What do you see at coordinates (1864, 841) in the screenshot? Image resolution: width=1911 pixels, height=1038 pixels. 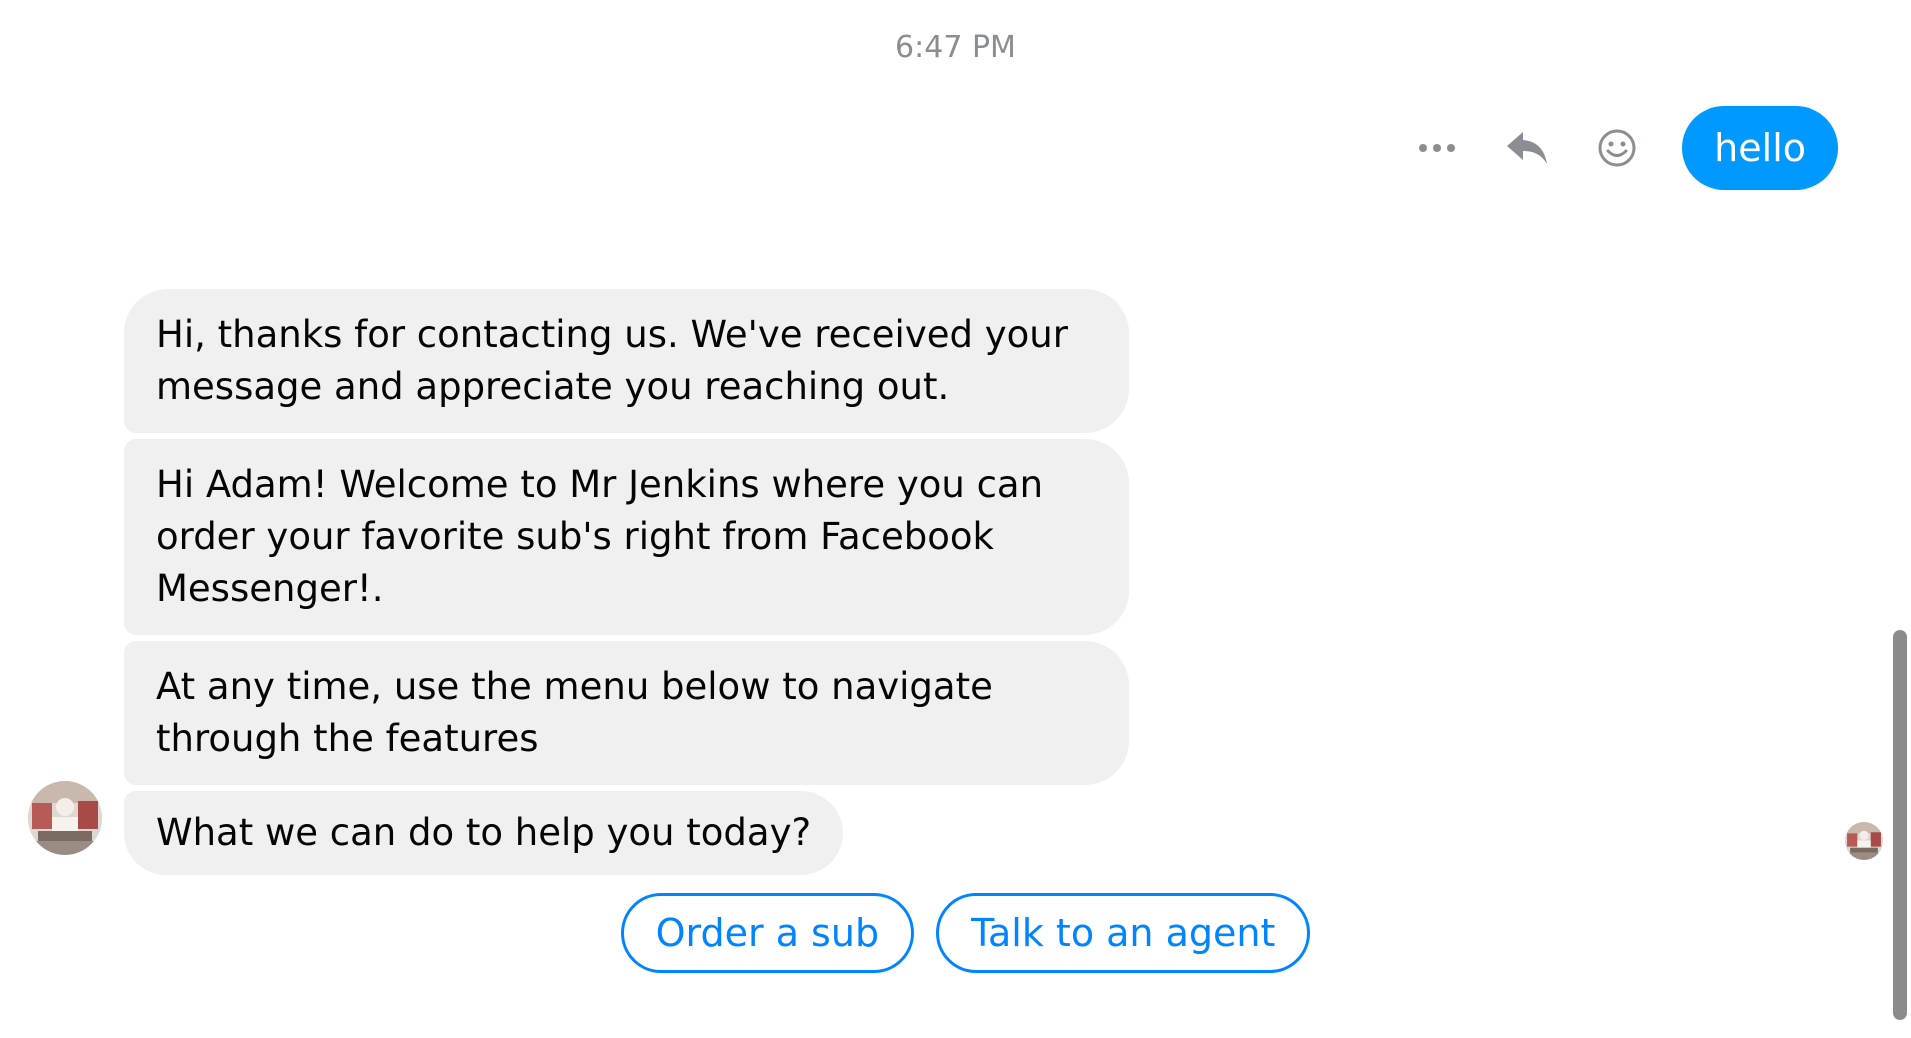 I see `read-receipt-avatar` at bounding box center [1864, 841].